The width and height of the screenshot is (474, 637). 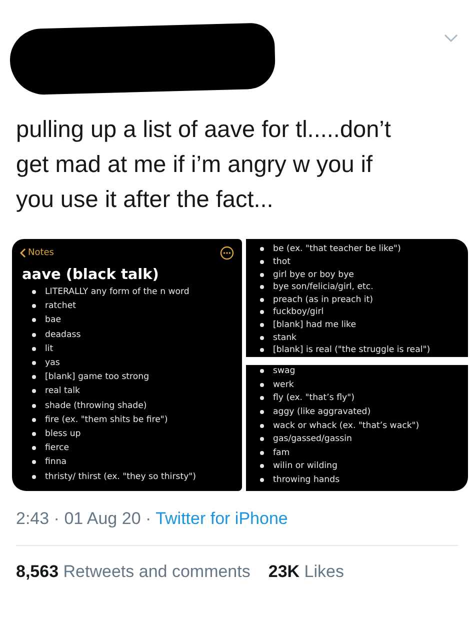 What do you see at coordinates (96, 405) in the screenshot?
I see `list-item: shade (throwing shade)` at bounding box center [96, 405].